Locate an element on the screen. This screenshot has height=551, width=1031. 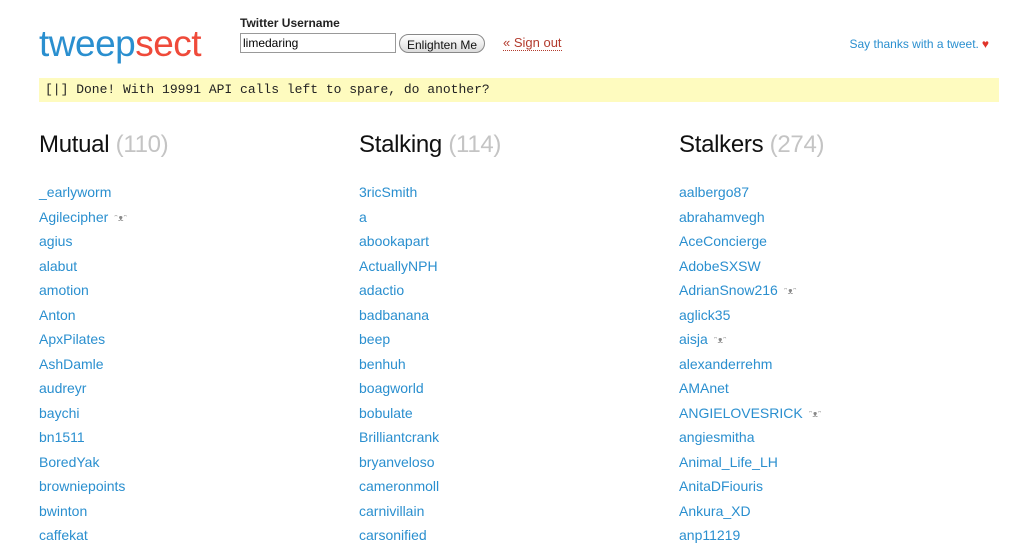
list-item: 3ricSmith is located at coordinates (399, 195).